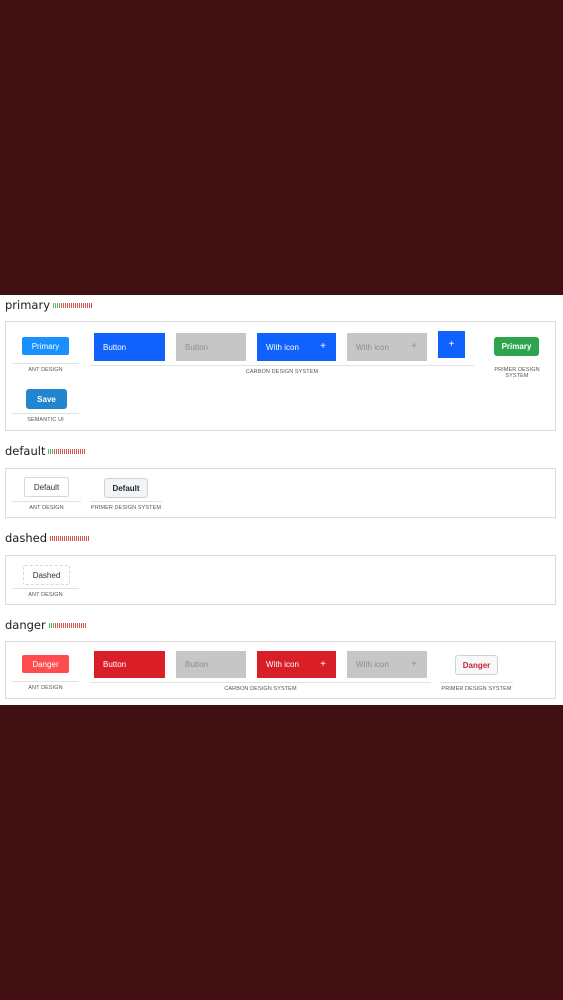 This screenshot has height=1000, width=563. I want to click on ant-dashed-button: Dashed, so click(46, 575).